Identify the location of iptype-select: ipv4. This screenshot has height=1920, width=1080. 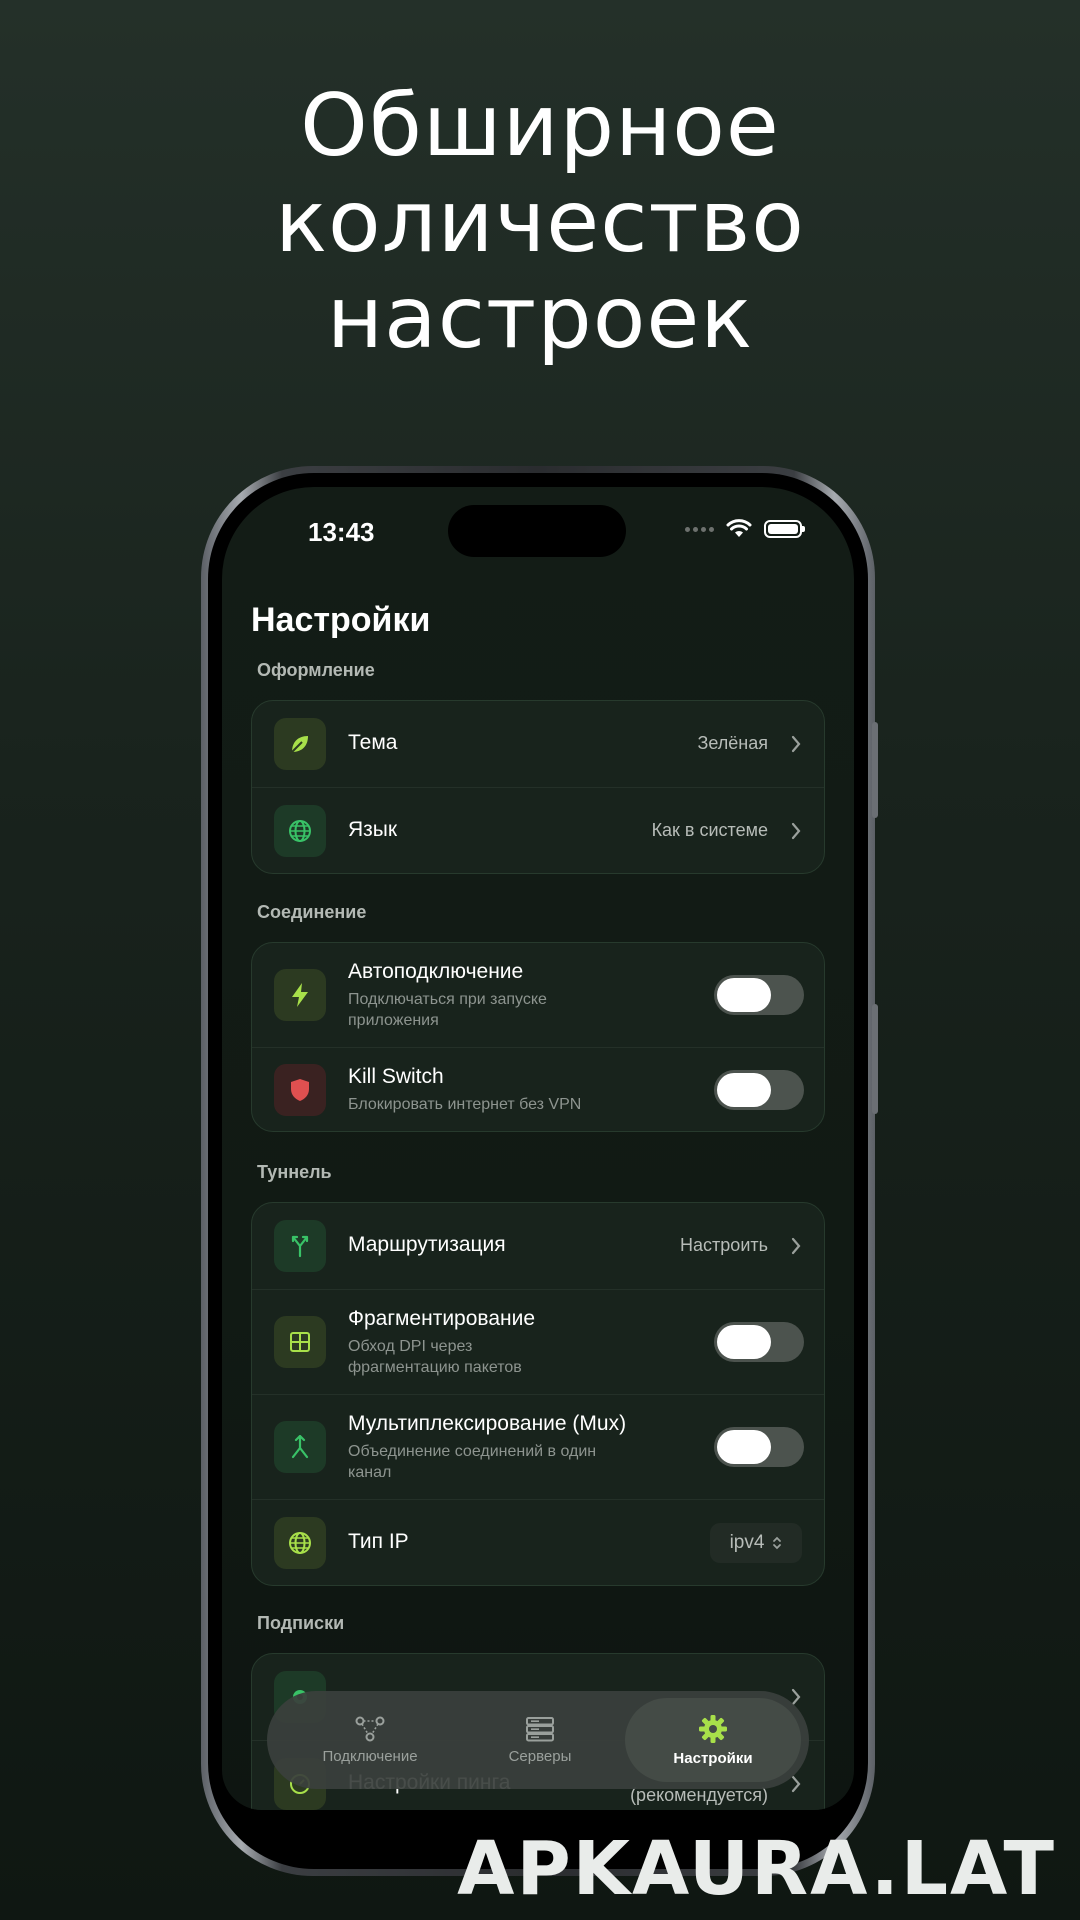
(756, 1543).